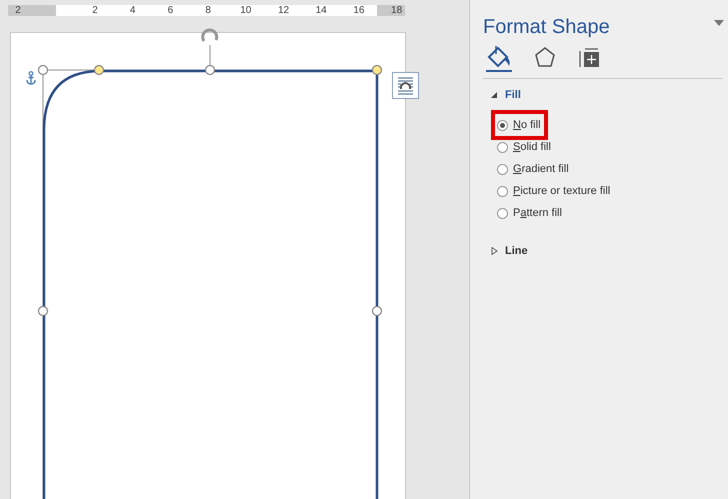  Describe the element at coordinates (396, 11) in the screenshot. I see `ruler-number: 18` at that location.